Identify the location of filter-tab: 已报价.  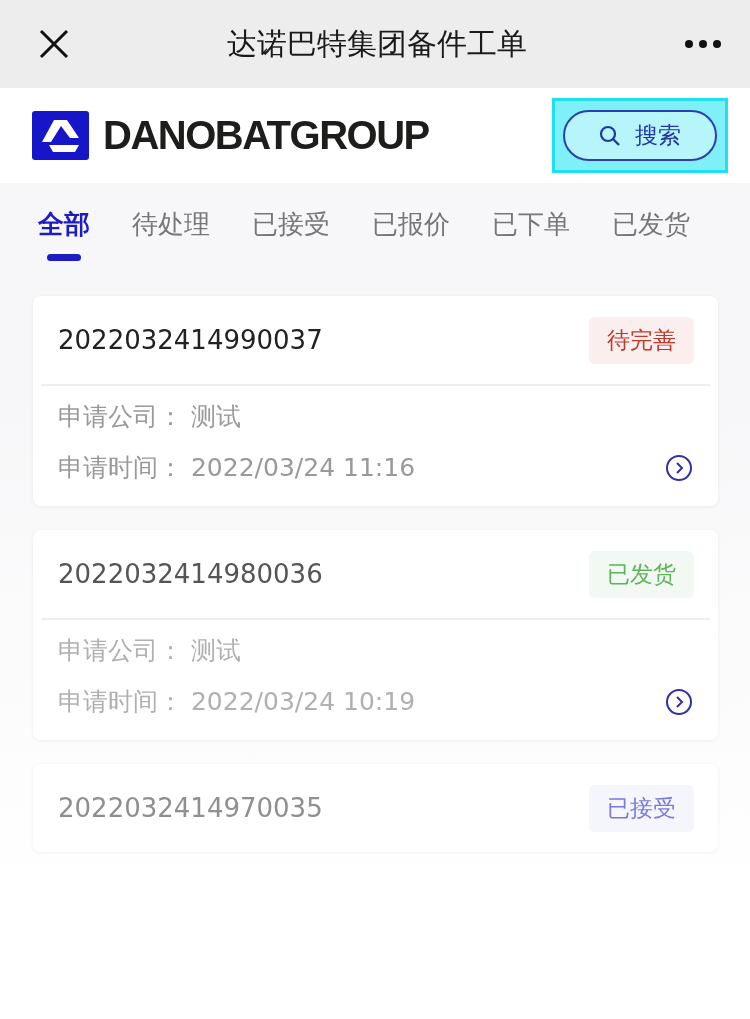
(411, 241).